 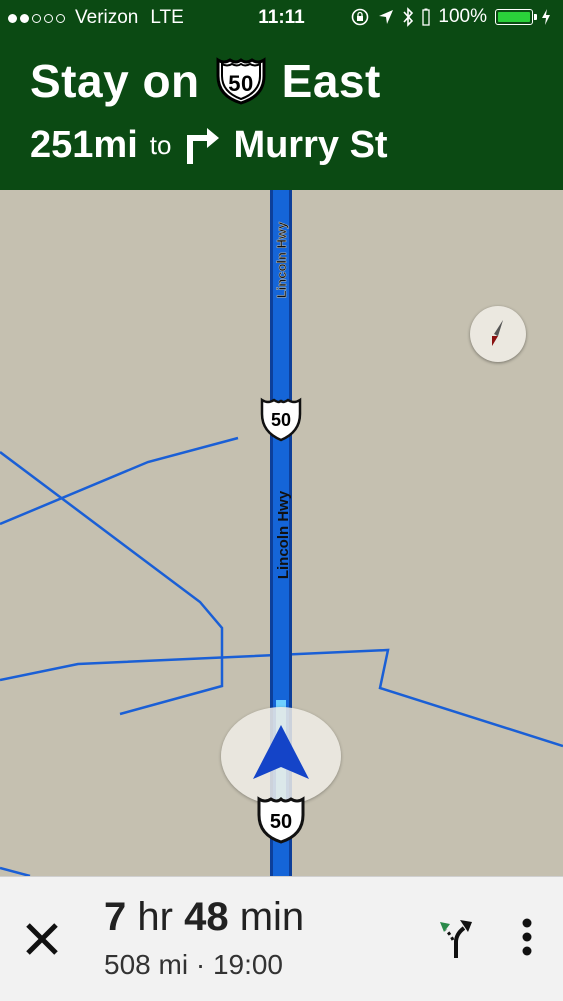 I want to click on route-shield-upper: 50, so click(x=281, y=419).